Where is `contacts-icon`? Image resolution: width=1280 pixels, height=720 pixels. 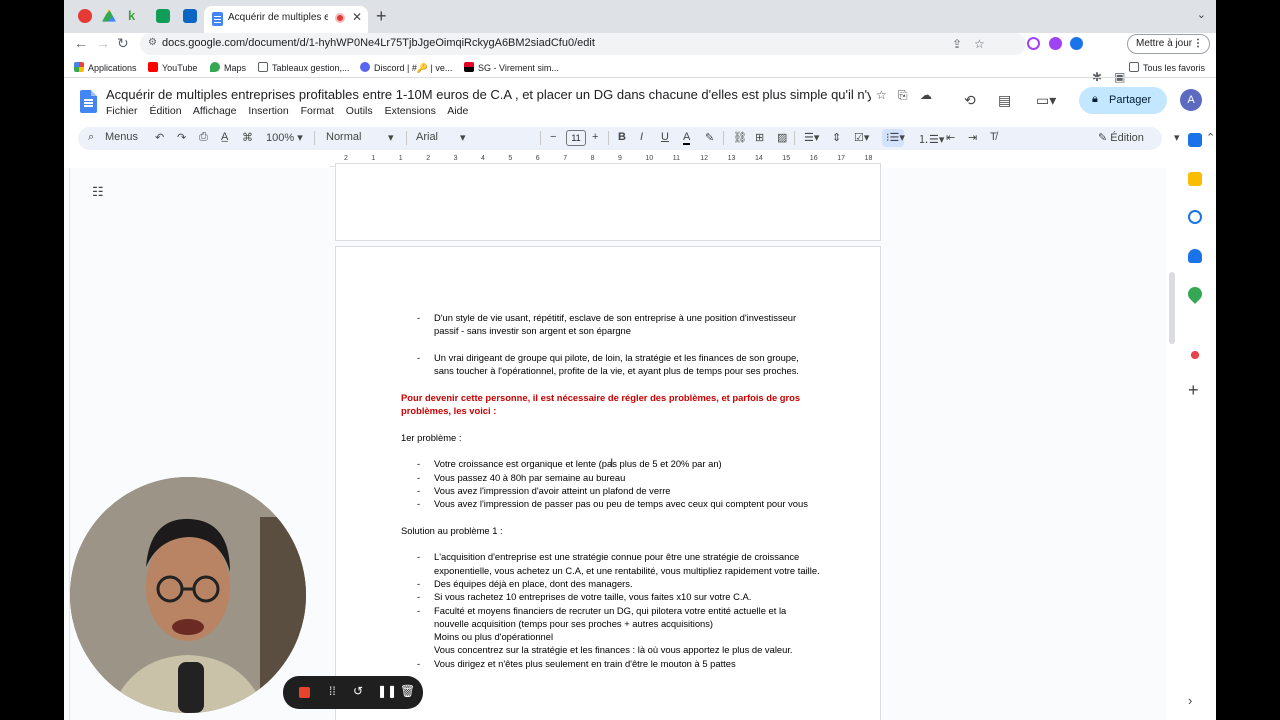
contacts-icon is located at coordinates (1195, 256).